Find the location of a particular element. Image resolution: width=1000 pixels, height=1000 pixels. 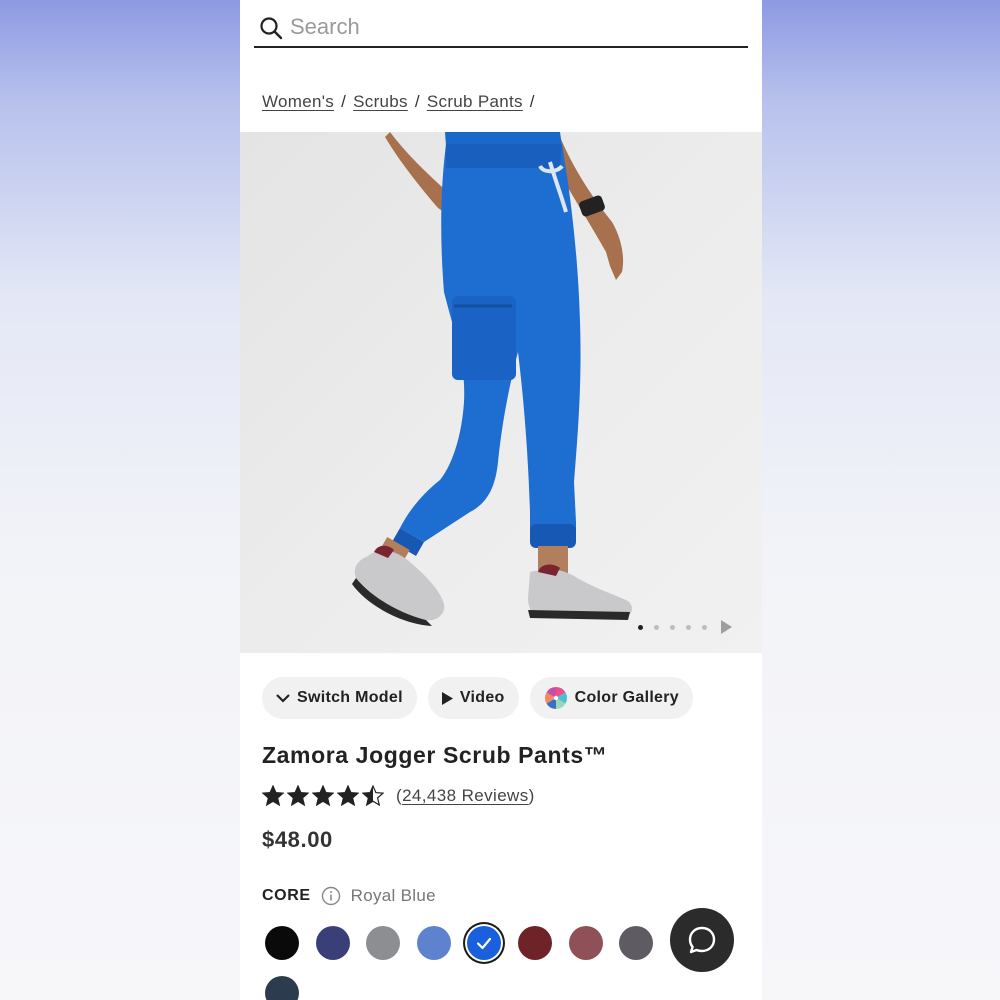

selected-color-name: Royal Blue is located at coordinates (393, 895).